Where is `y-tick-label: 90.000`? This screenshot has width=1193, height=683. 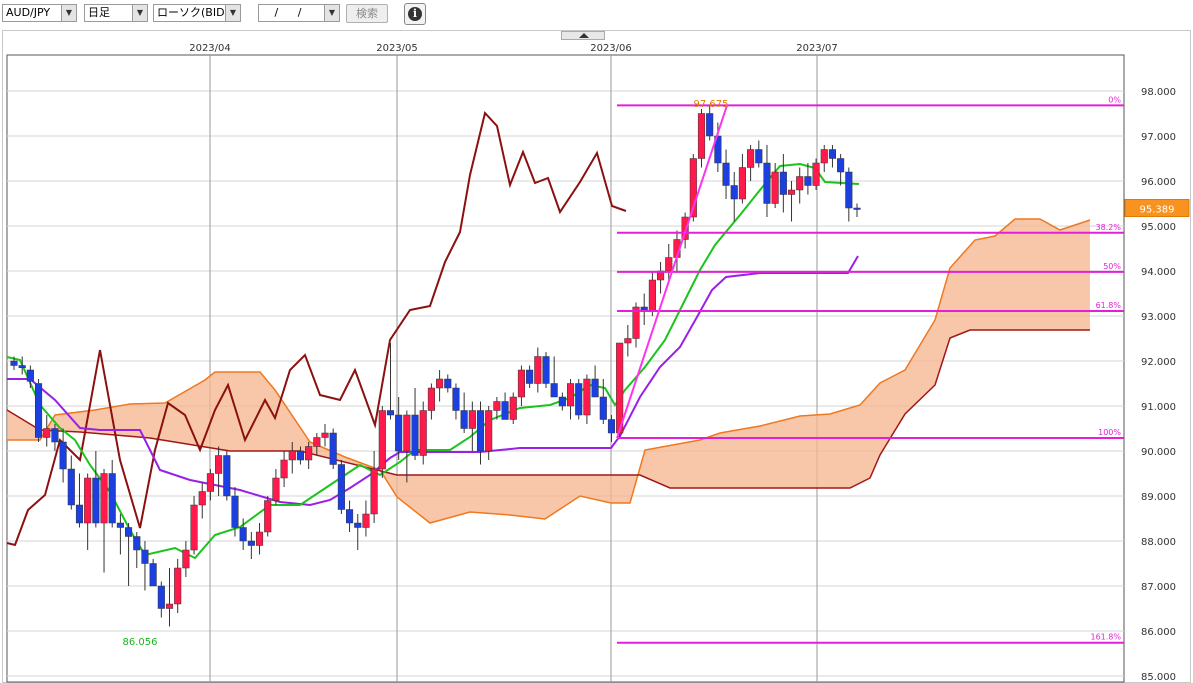
y-tick-label: 90.000 is located at coordinates (1158, 452).